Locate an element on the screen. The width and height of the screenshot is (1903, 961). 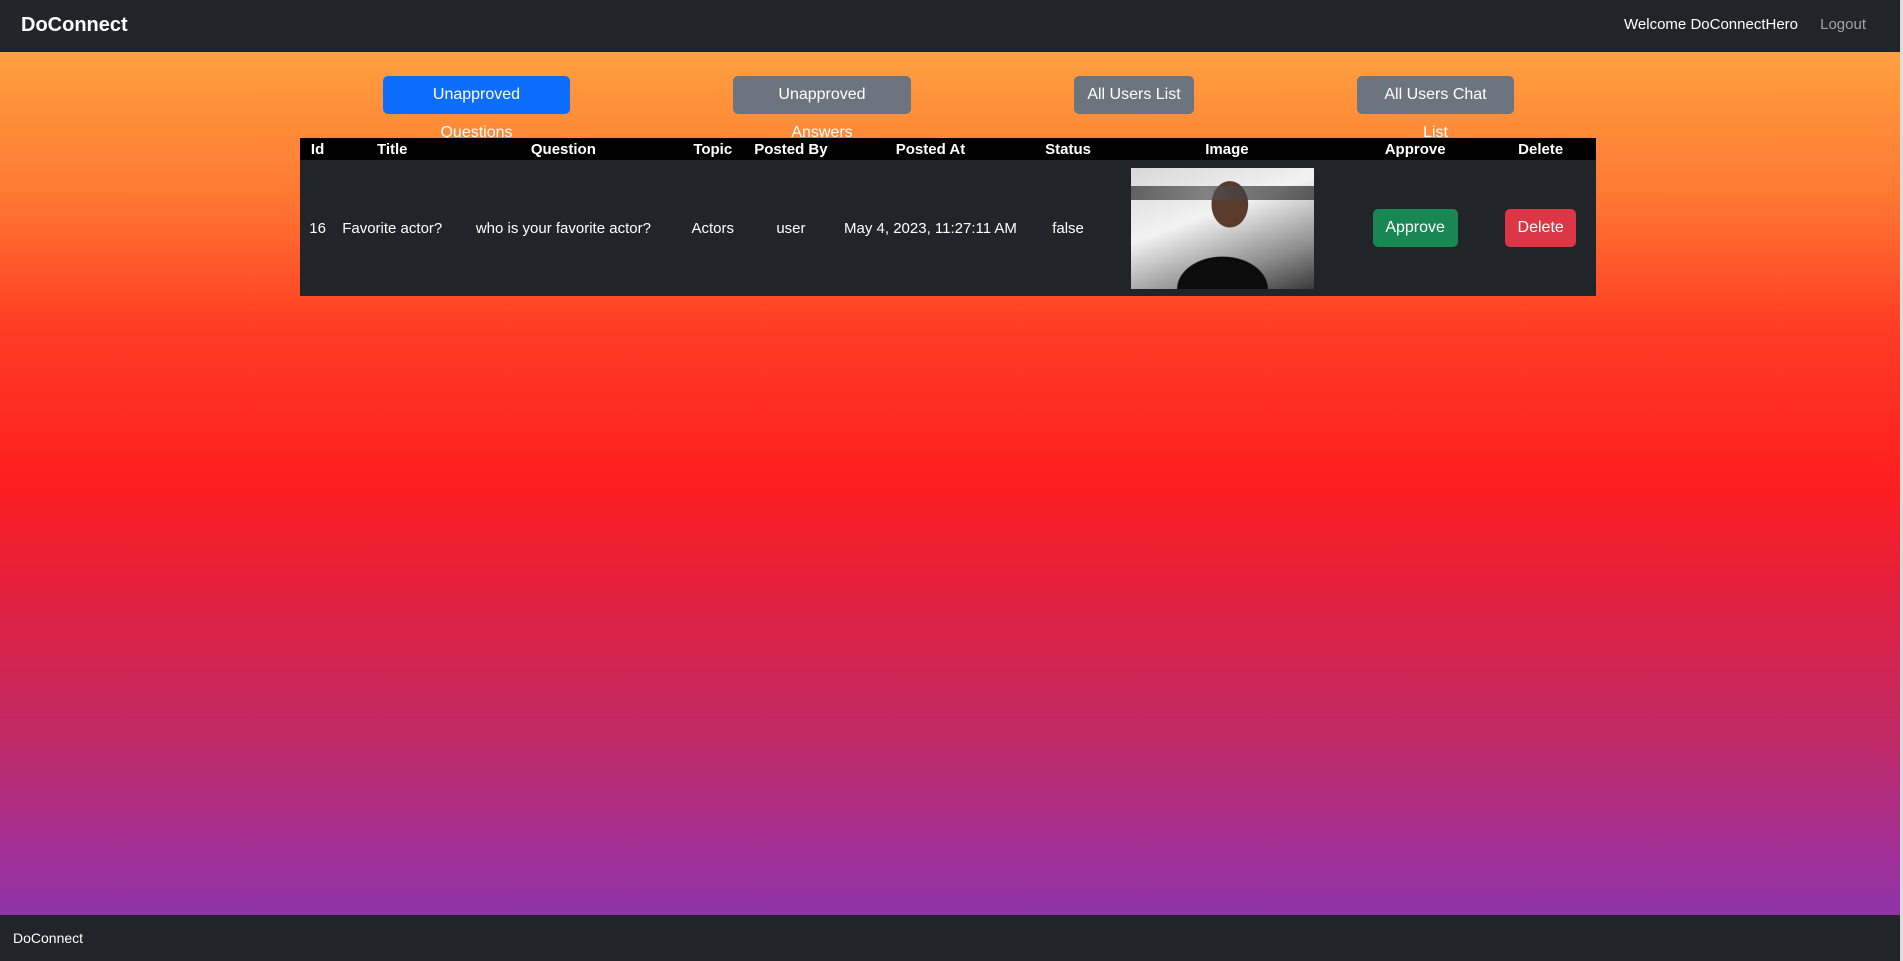
cell-status: false is located at coordinates (1068, 228).